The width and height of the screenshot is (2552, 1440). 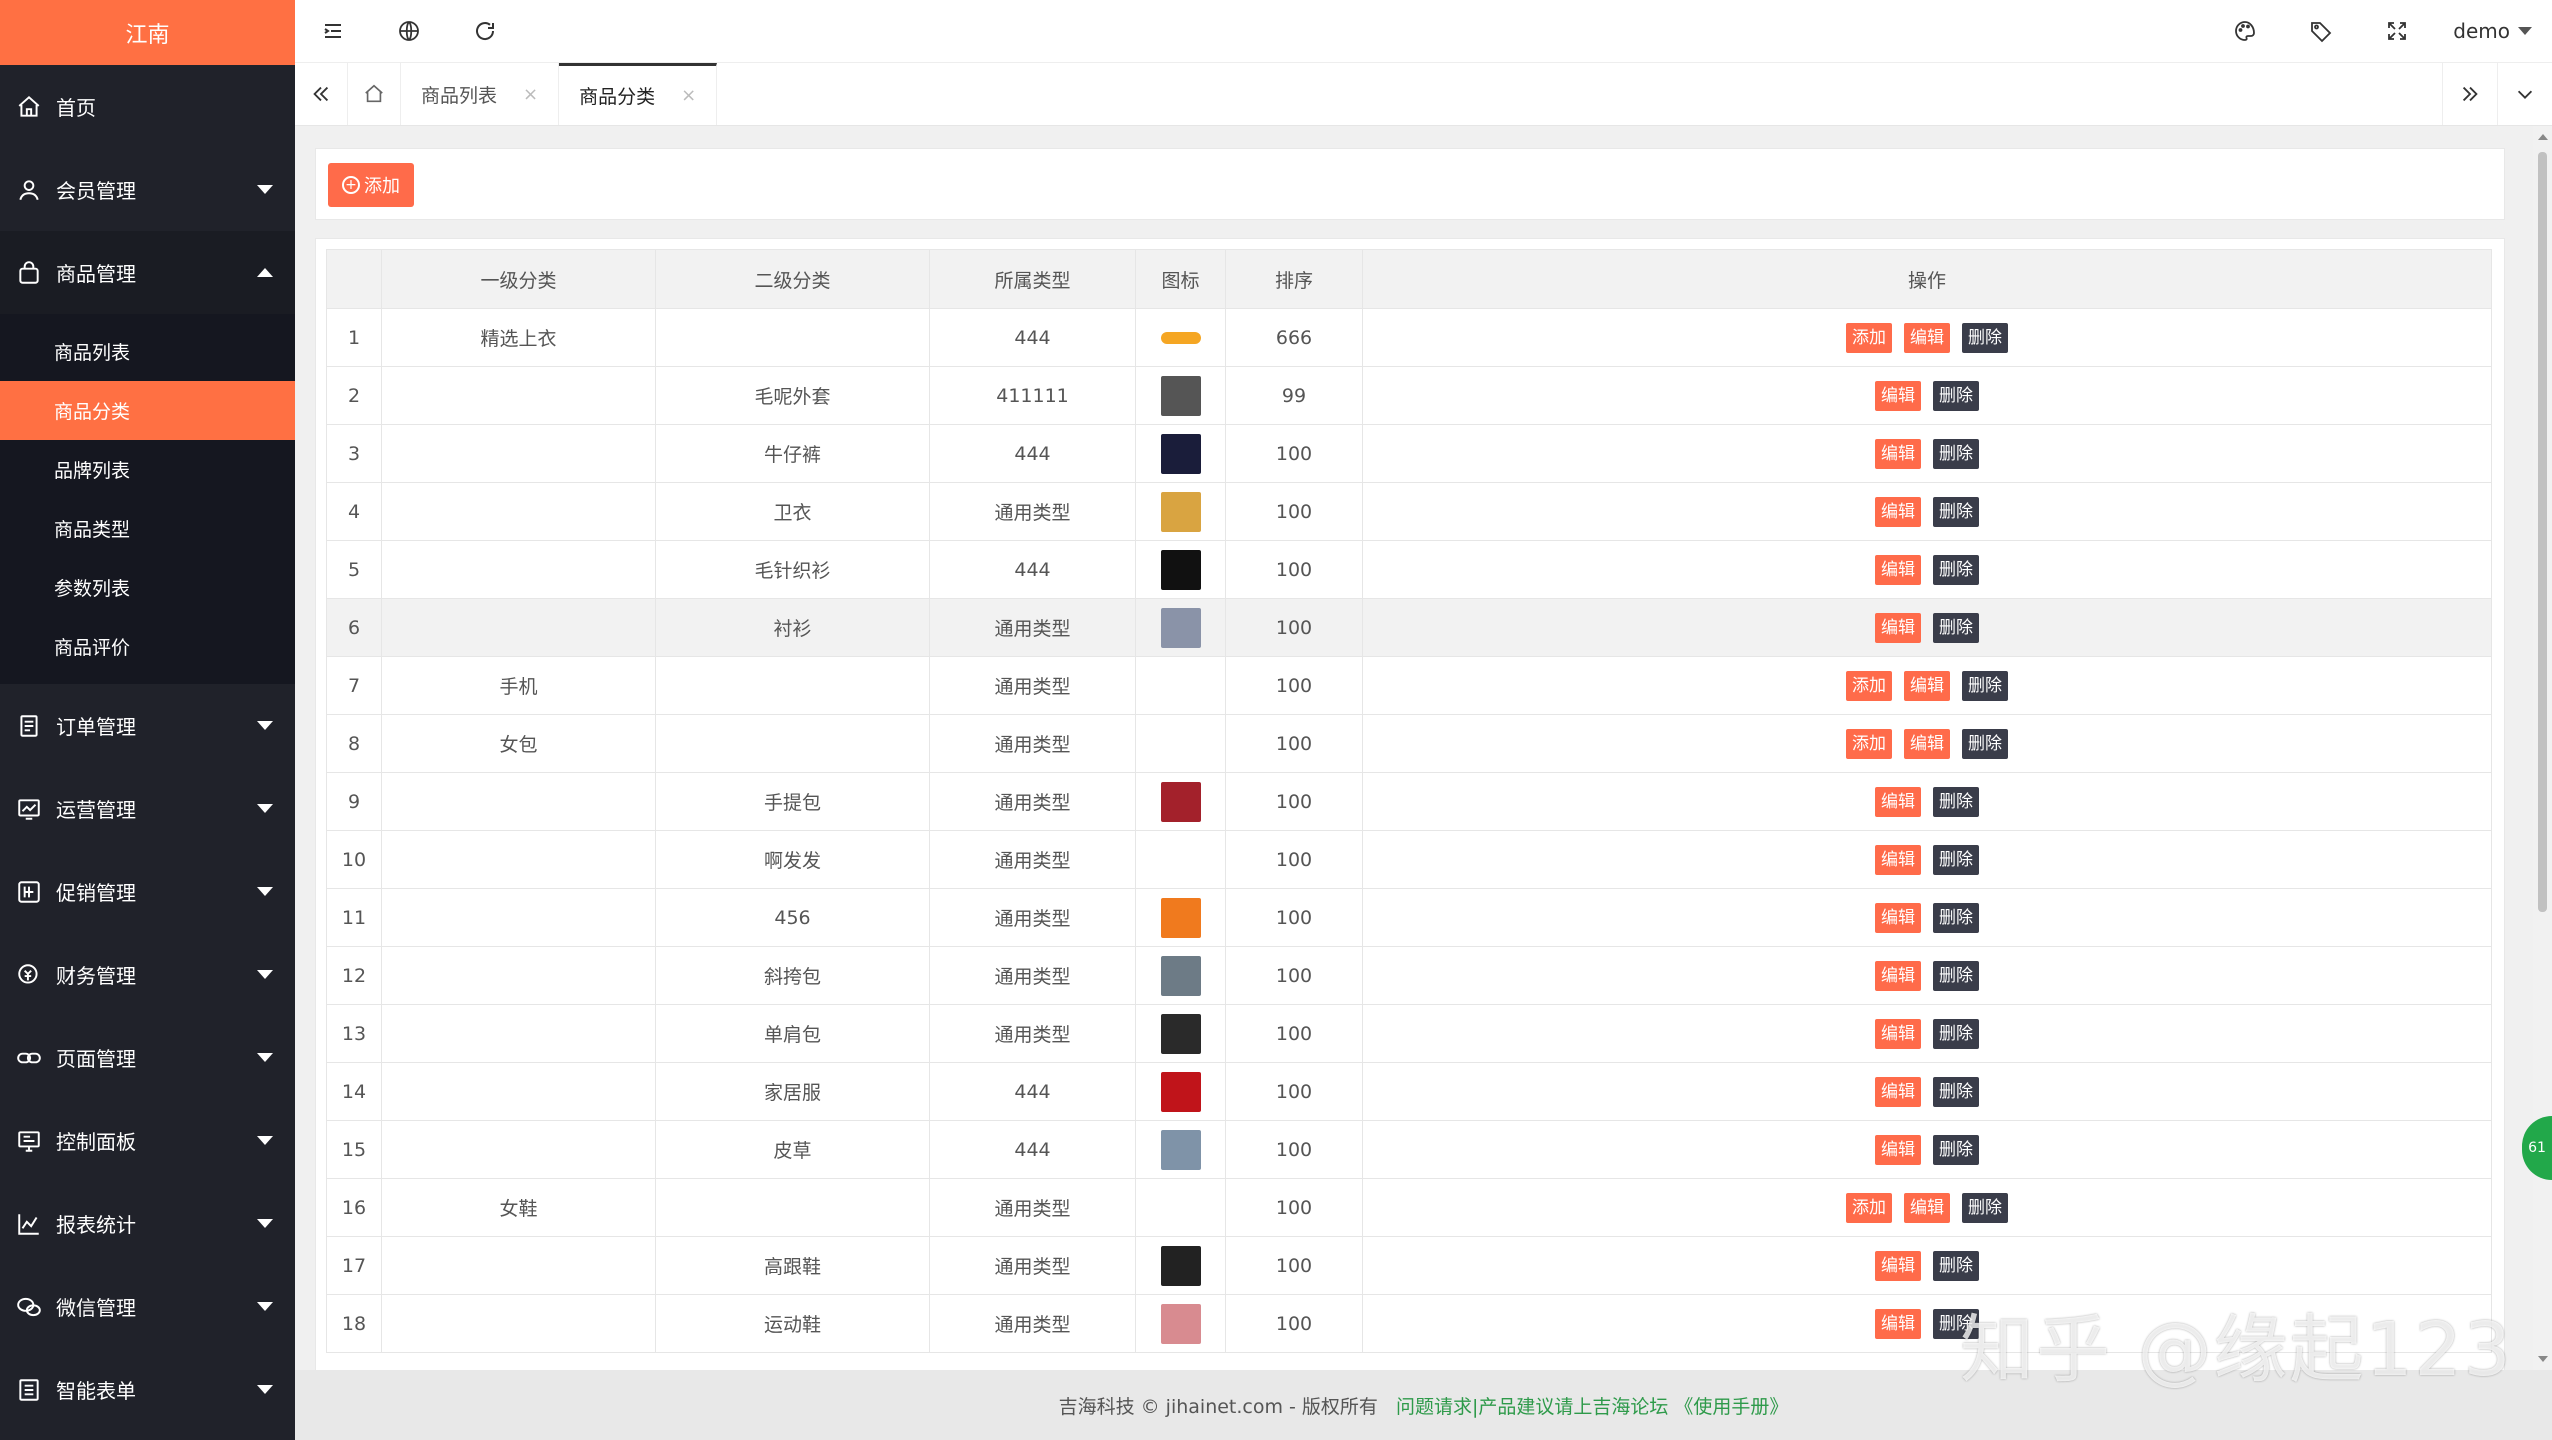 What do you see at coordinates (518, 743) in the screenshot?
I see `level1-category-cell: 女包` at bounding box center [518, 743].